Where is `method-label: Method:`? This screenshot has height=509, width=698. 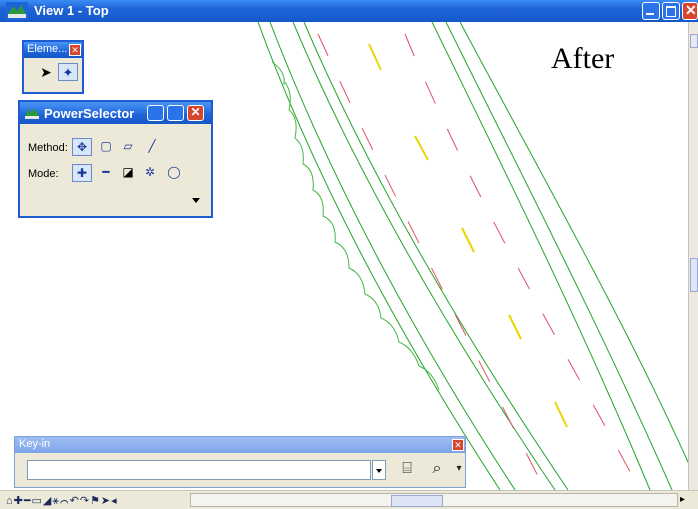
method-label: Method: is located at coordinates (48, 148).